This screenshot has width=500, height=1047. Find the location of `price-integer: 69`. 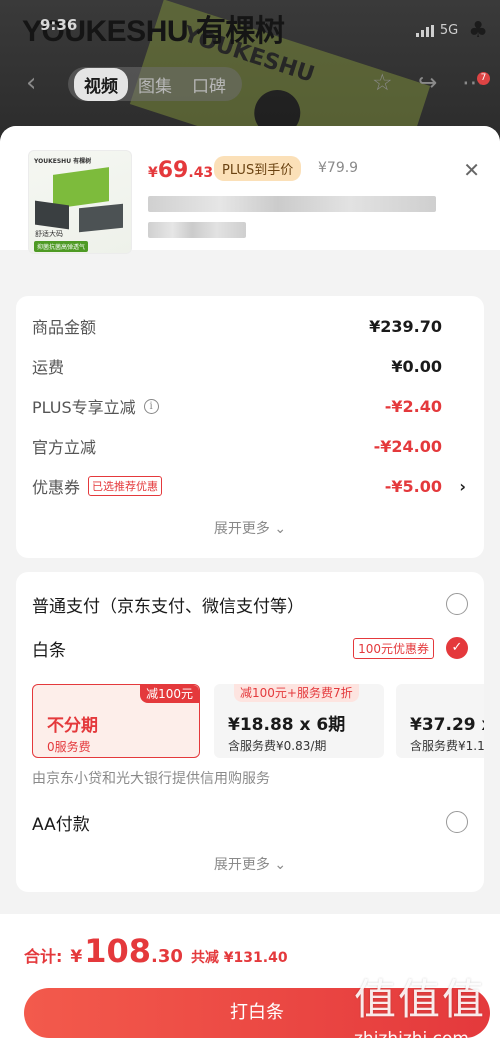

price-integer: 69 is located at coordinates (173, 170).